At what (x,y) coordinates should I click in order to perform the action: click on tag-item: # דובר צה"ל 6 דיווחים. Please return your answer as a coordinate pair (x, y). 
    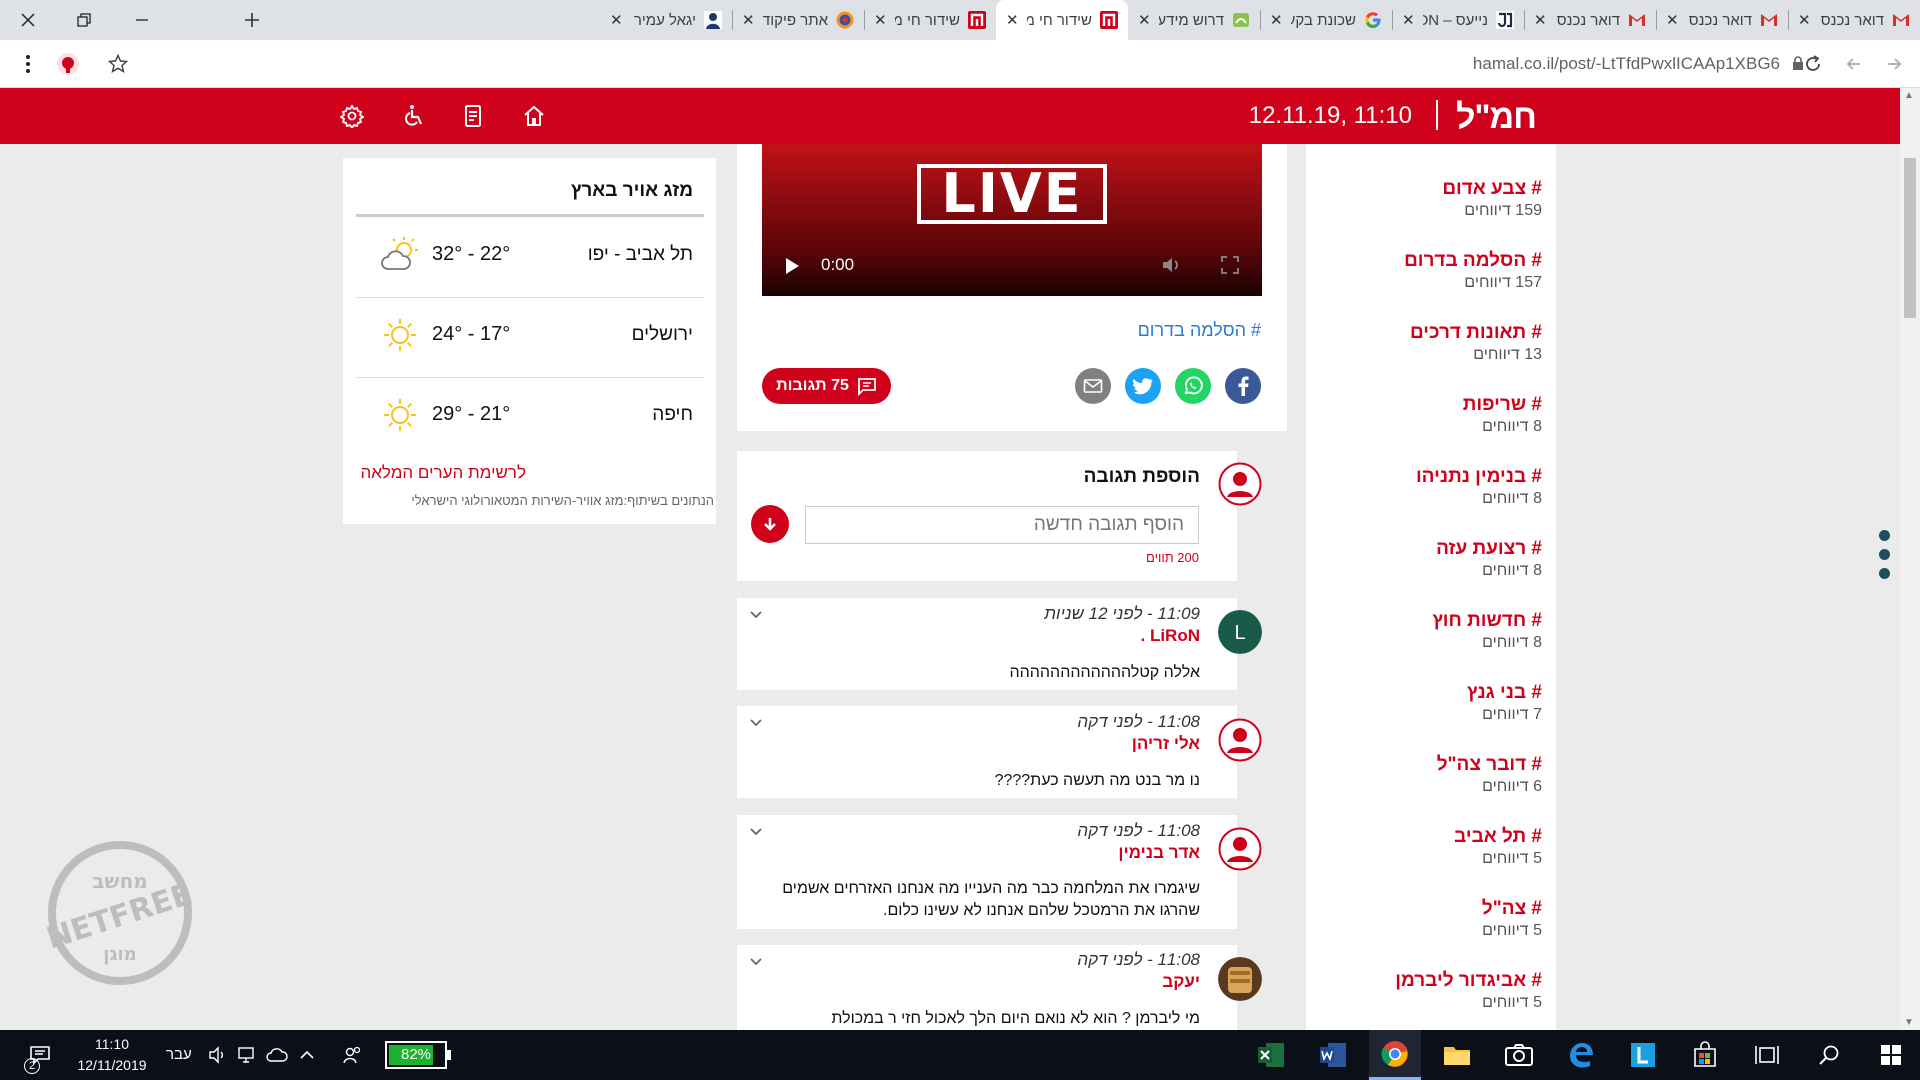
    Looking at the image, I should click on (1489, 775).